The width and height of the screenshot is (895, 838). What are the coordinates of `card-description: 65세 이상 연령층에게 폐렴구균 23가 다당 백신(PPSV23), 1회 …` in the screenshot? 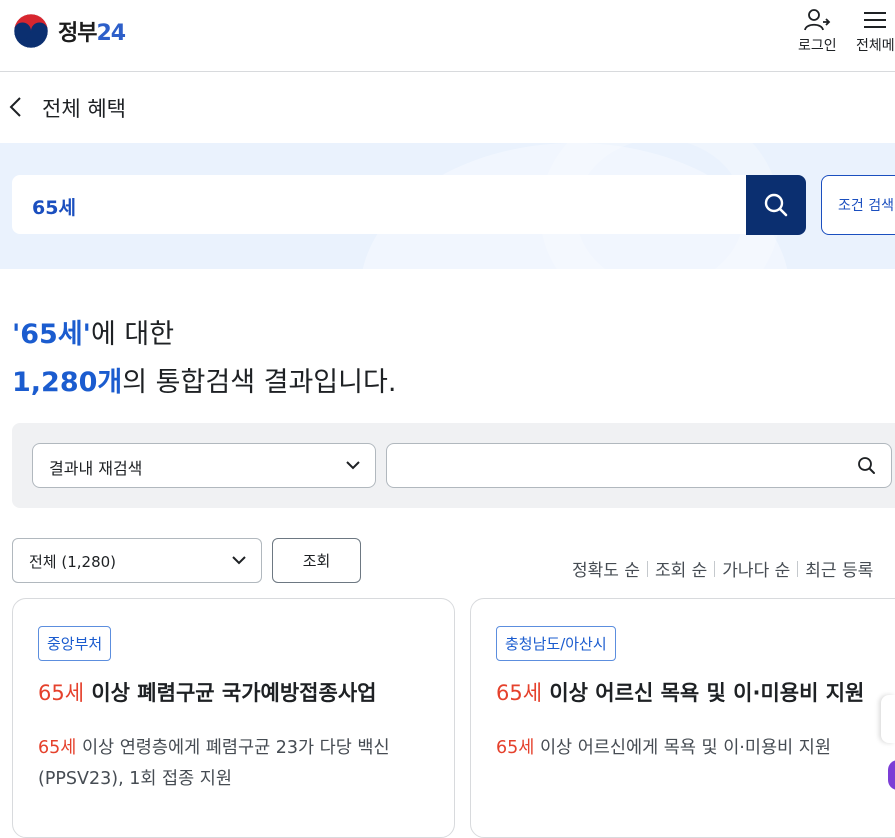 It's located at (214, 763).